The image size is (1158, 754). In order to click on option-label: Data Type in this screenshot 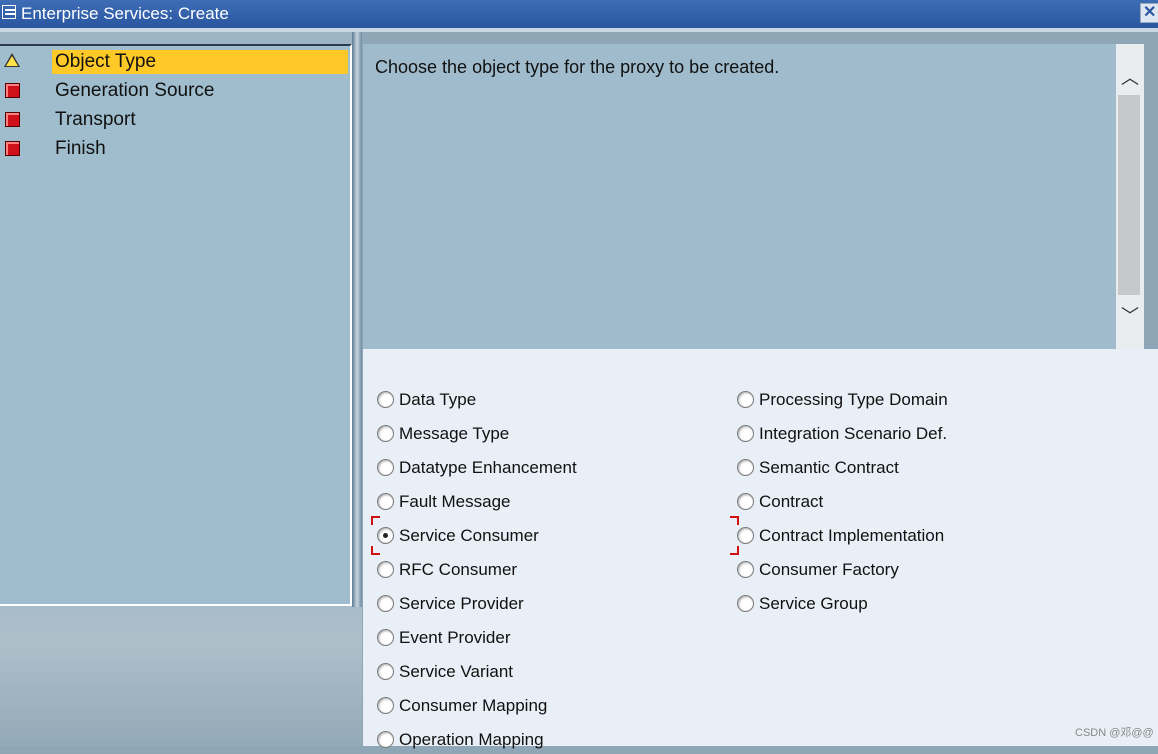, I will do `click(438, 399)`.